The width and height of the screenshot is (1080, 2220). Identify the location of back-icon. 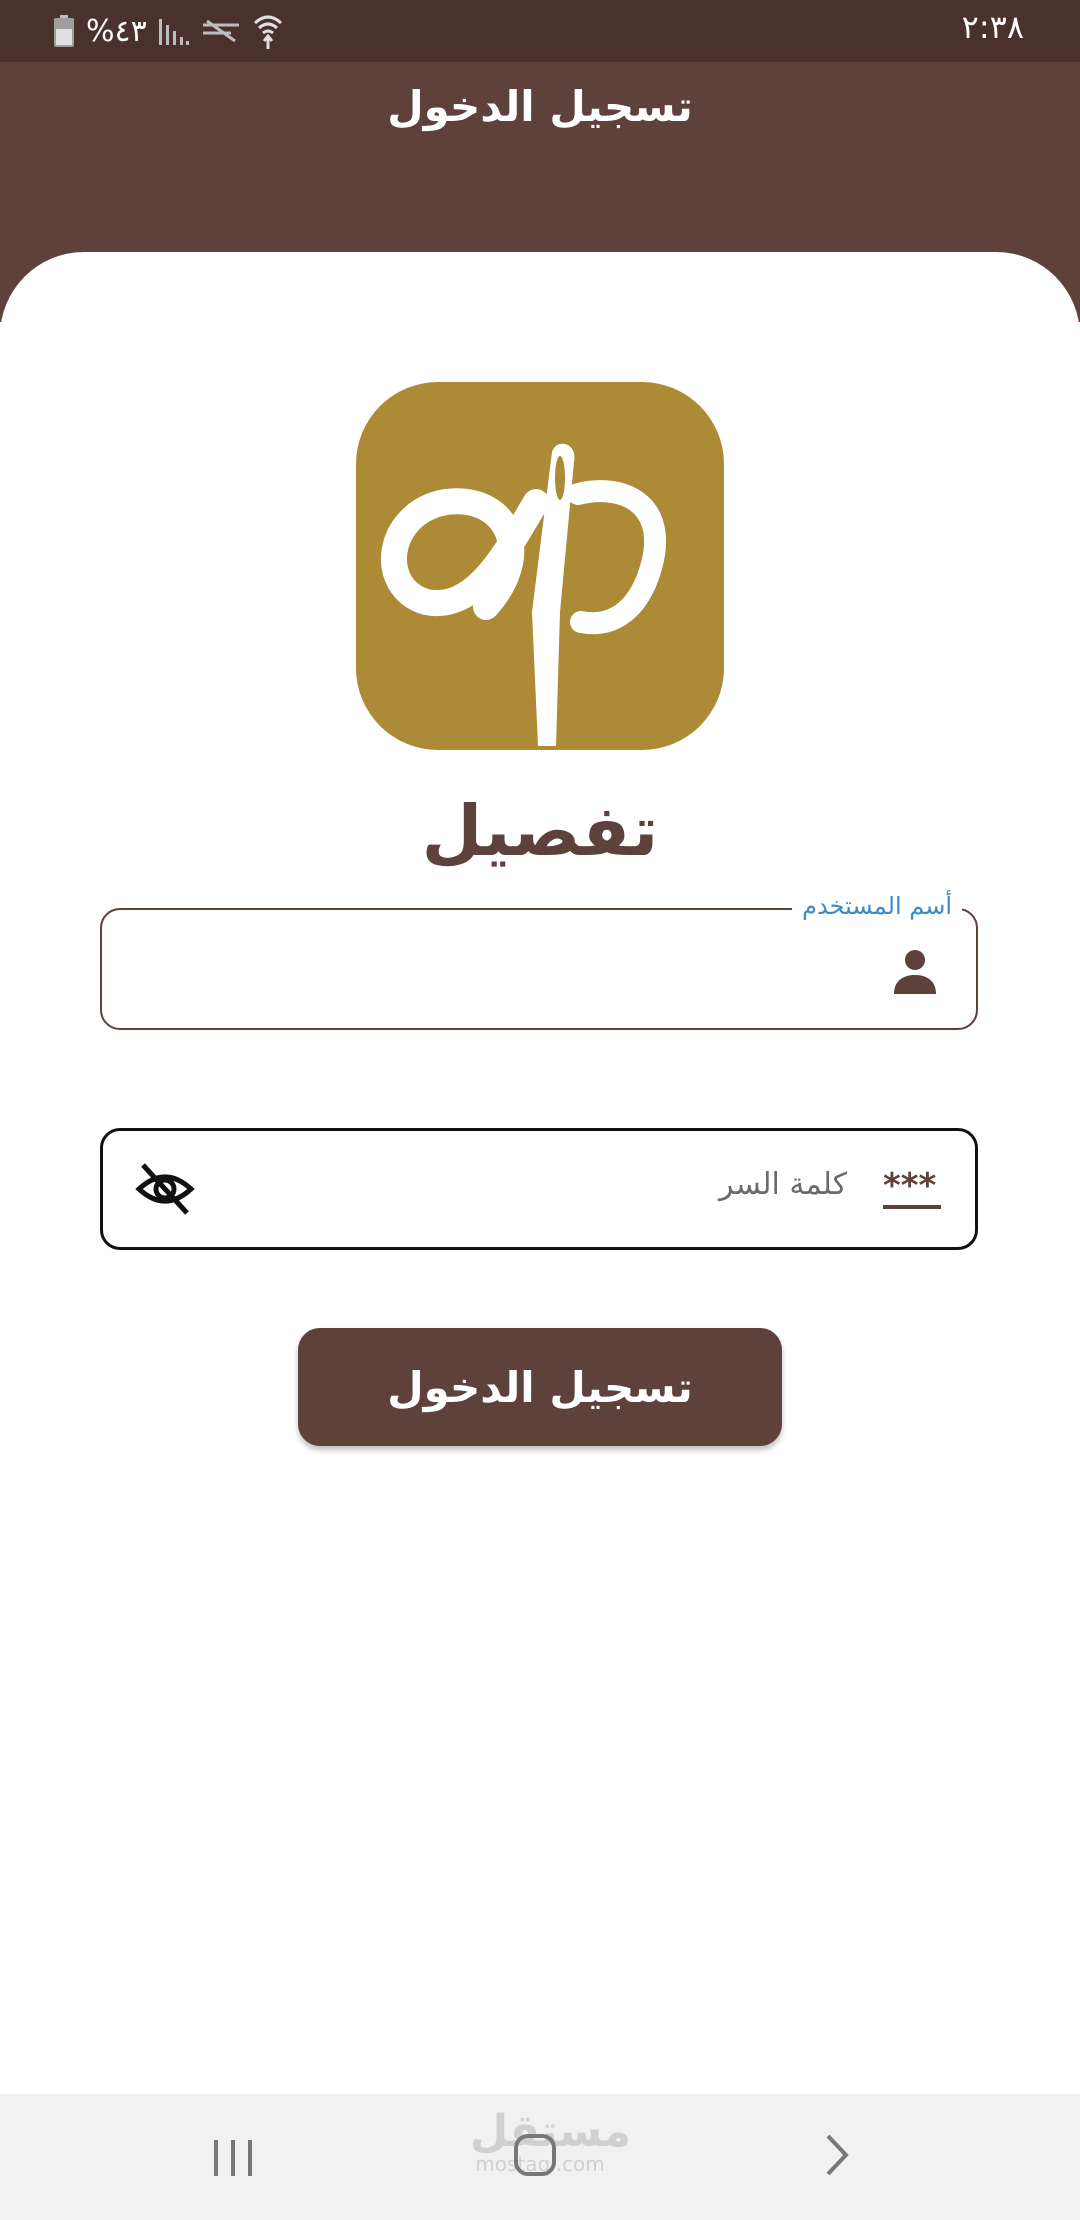
(837, 2155).